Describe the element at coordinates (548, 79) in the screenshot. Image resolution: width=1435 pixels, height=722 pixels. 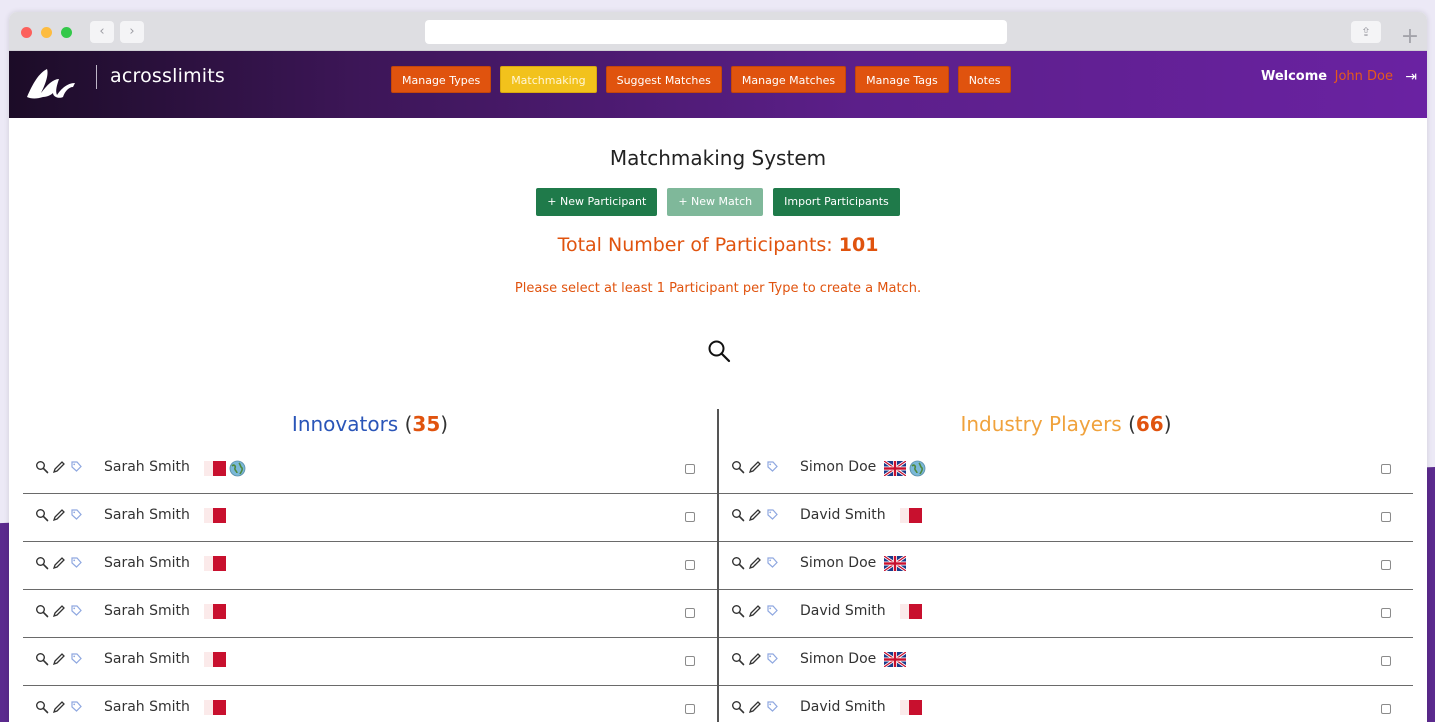
I see `nav-matchmaking: Matchmaking` at that location.